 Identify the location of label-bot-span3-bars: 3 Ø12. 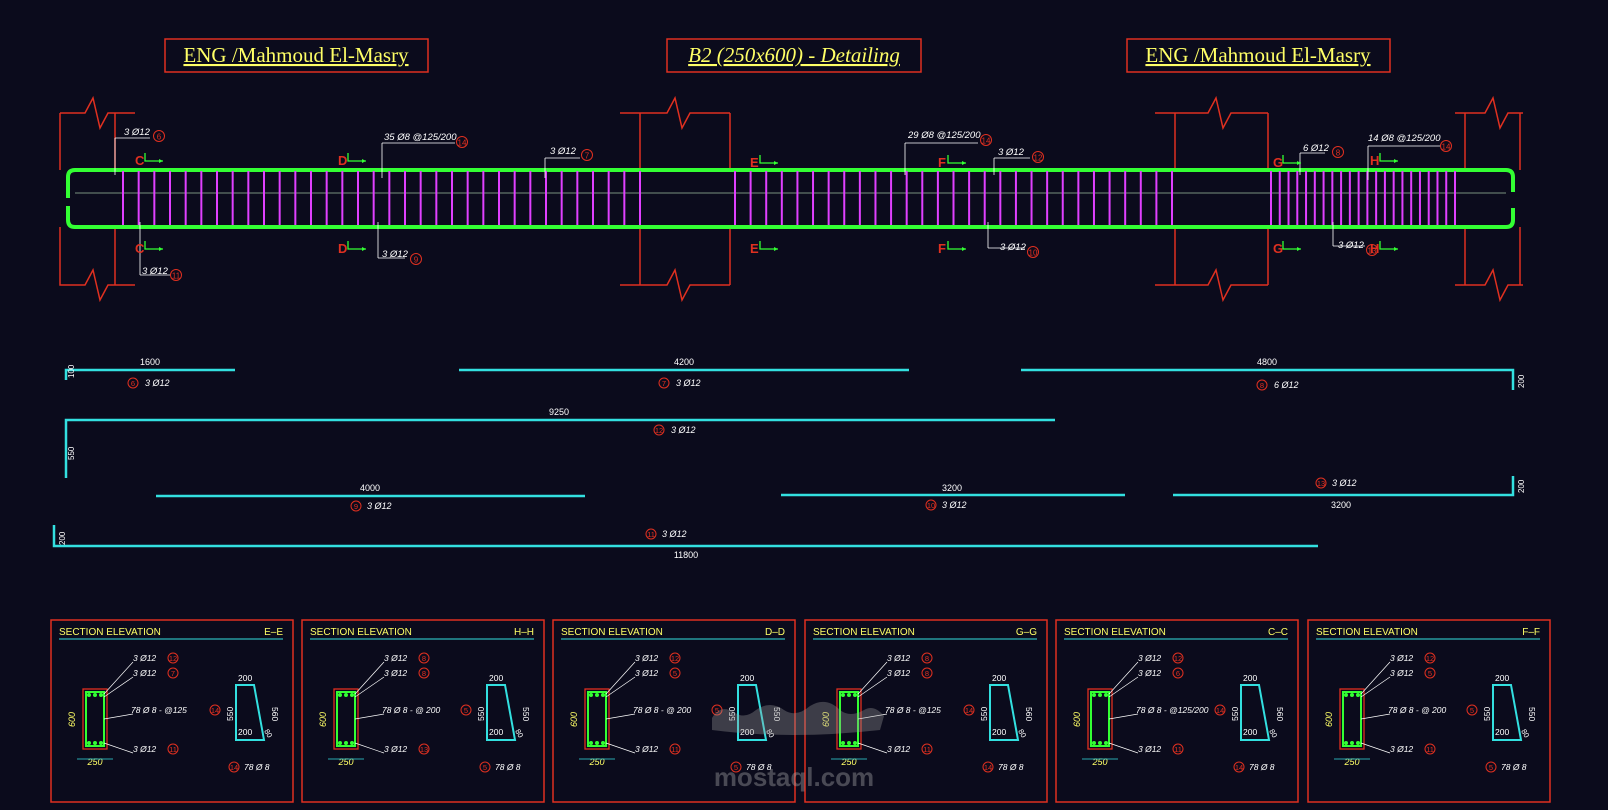
(1351, 245).